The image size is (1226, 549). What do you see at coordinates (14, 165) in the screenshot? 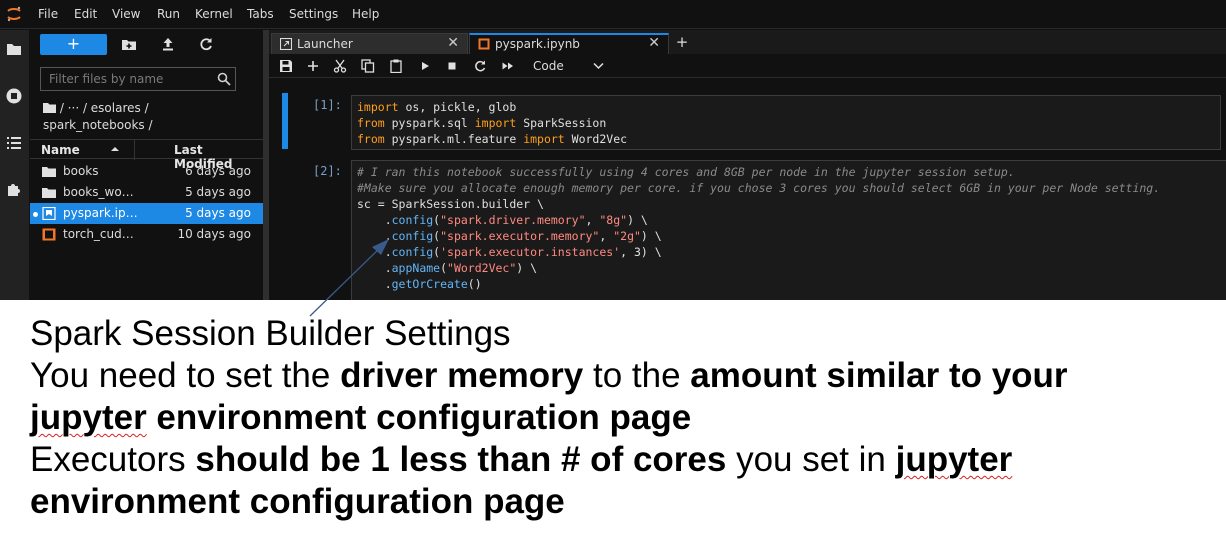
I see `activity-bar` at bounding box center [14, 165].